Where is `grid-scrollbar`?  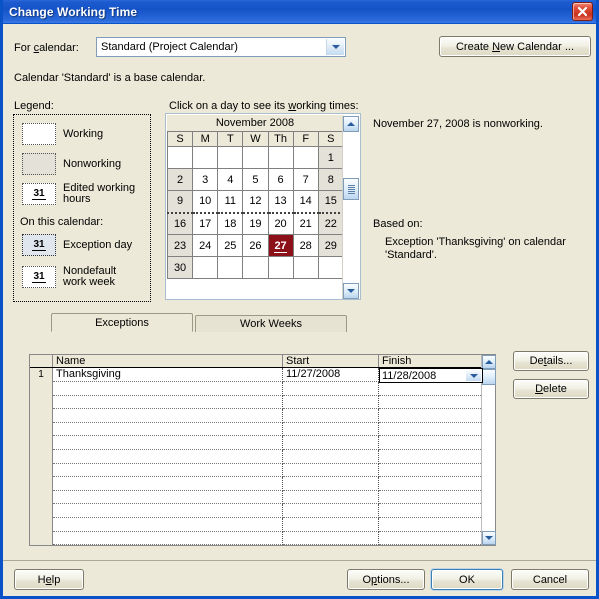
grid-scrollbar is located at coordinates (488, 450).